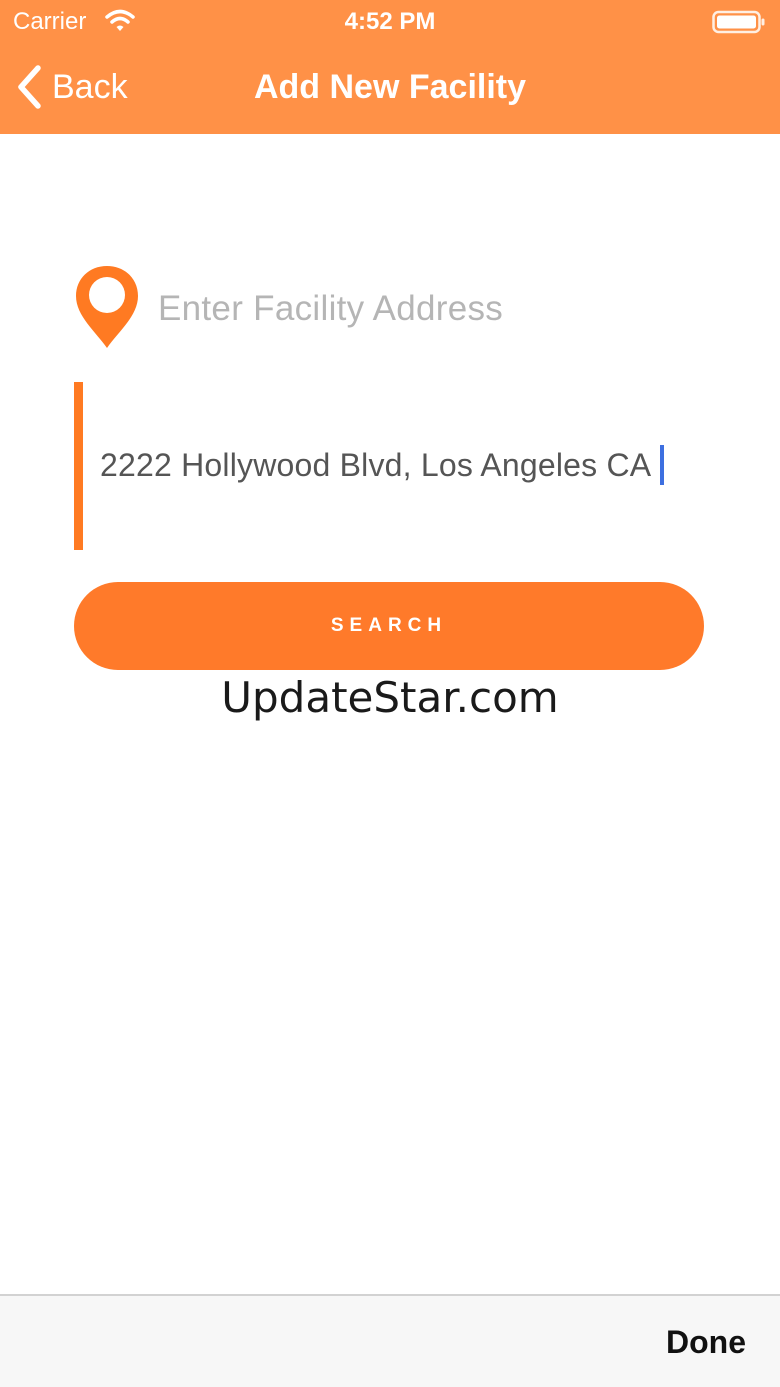 This screenshot has width=780, height=1387. Describe the element at coordinates (331, 308) in the screenshot. I see `address-label: Enter Facility Address` at that location.